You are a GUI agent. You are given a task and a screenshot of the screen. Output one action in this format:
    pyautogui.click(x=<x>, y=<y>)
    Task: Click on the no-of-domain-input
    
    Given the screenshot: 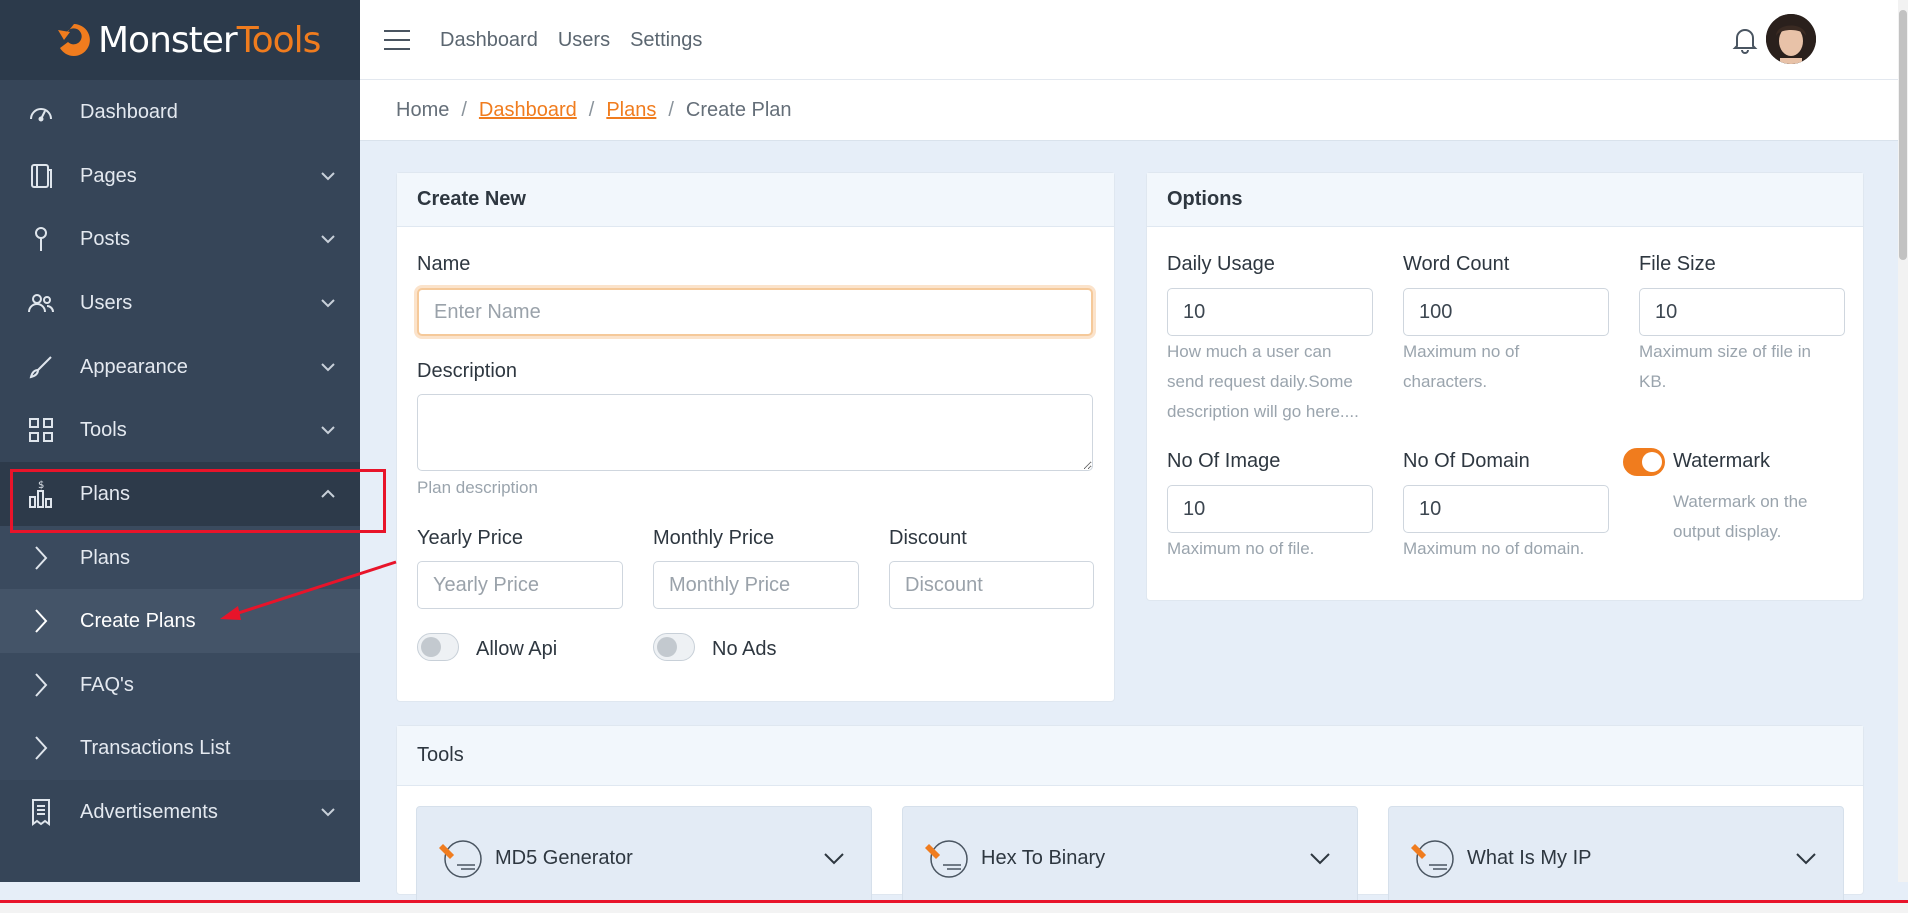 What is the action you would take?
    pyautogui.click(x=1506, y=509)
    